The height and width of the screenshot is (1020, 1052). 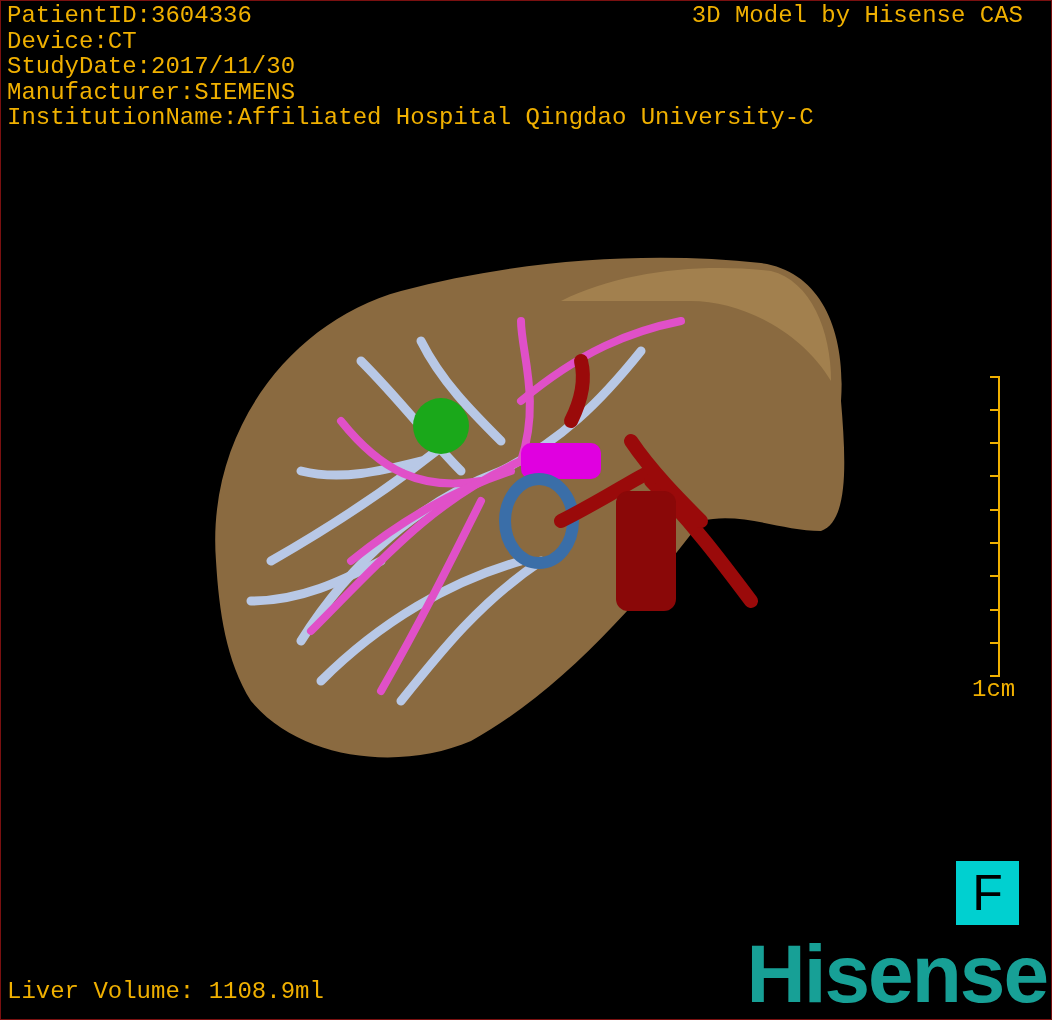 I want to click on logo: Hisense, so click(x=896, y=974).